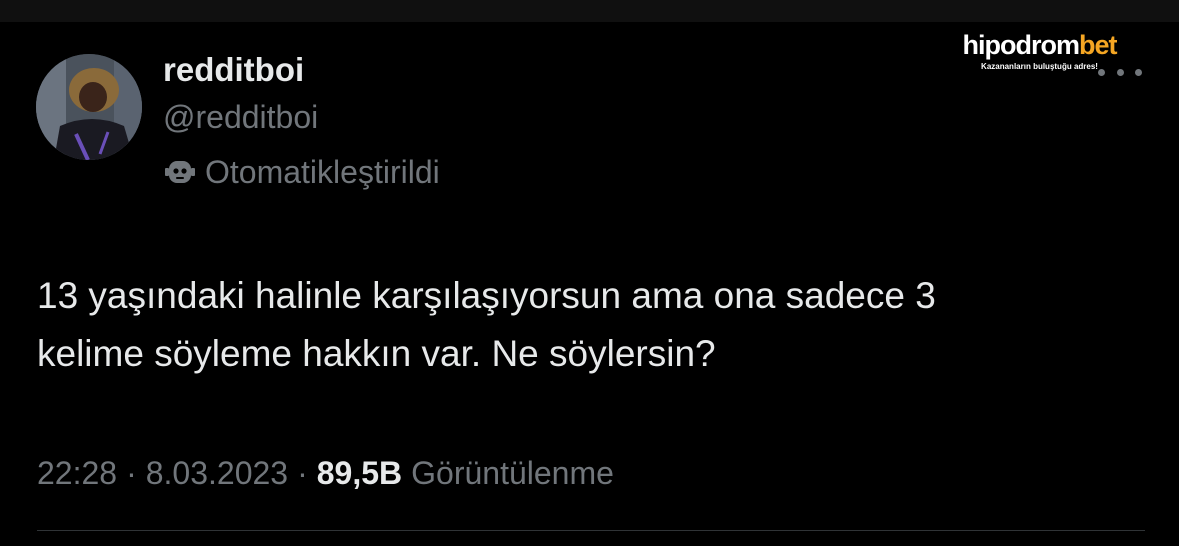 The image size is (1179, 546). I want to click on avatar, so click(89, 107).